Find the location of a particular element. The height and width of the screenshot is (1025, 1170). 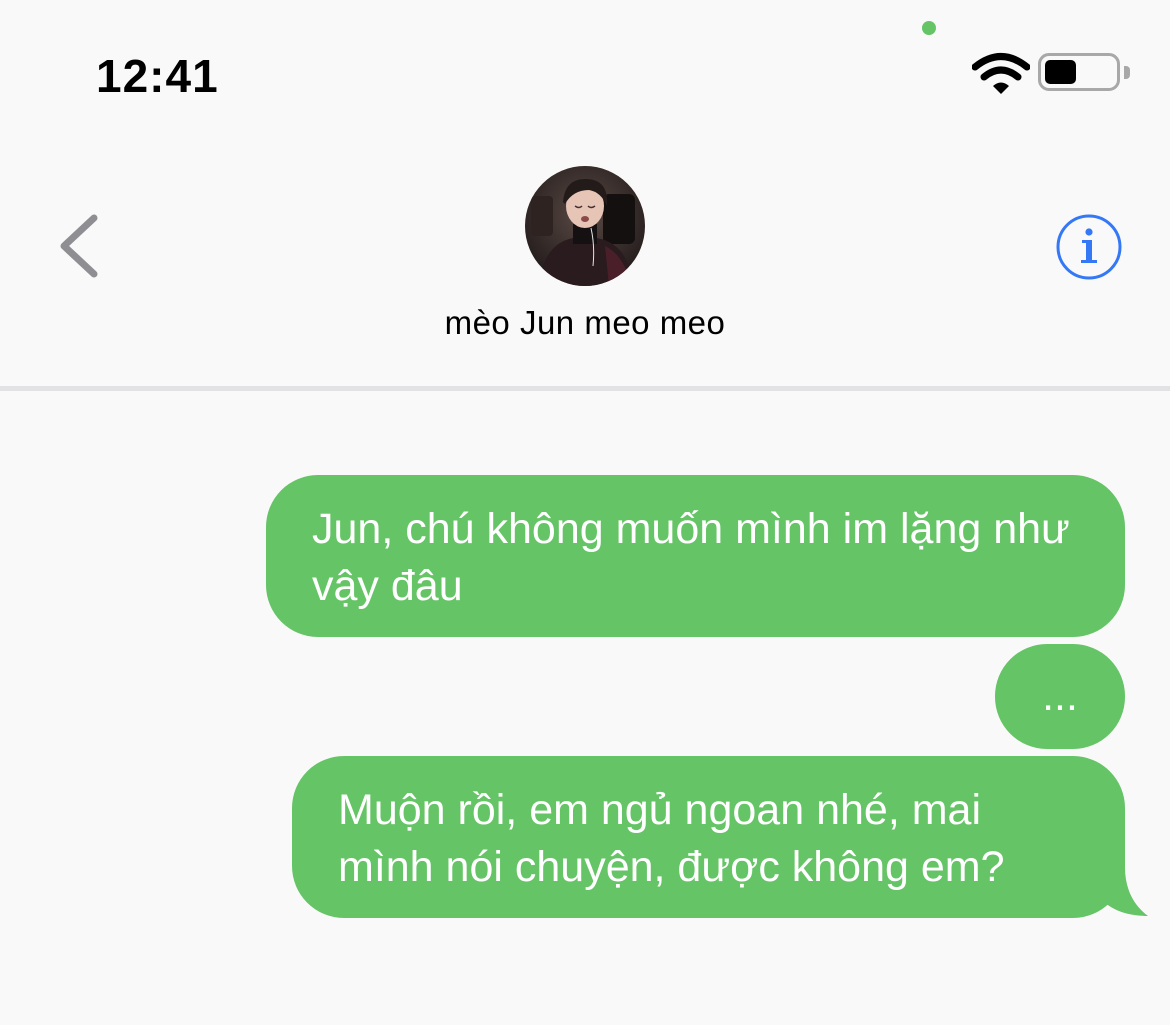

contact-avatar is located at coordinates (585, 226).